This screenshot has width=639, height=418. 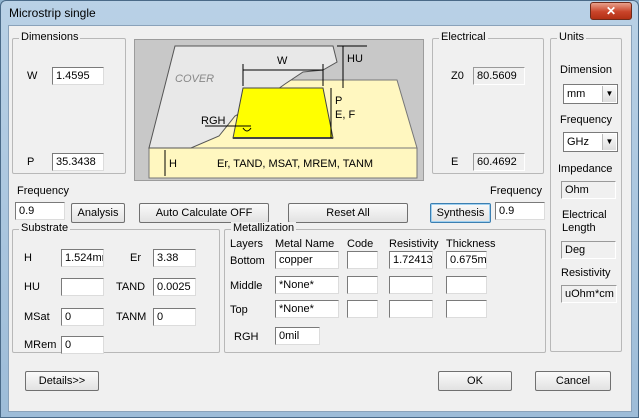 What do you see at coordinates (213, 121) in the screenshot?
I see `rgh-diagram-label: RGH` at bounding box center [213, 121].